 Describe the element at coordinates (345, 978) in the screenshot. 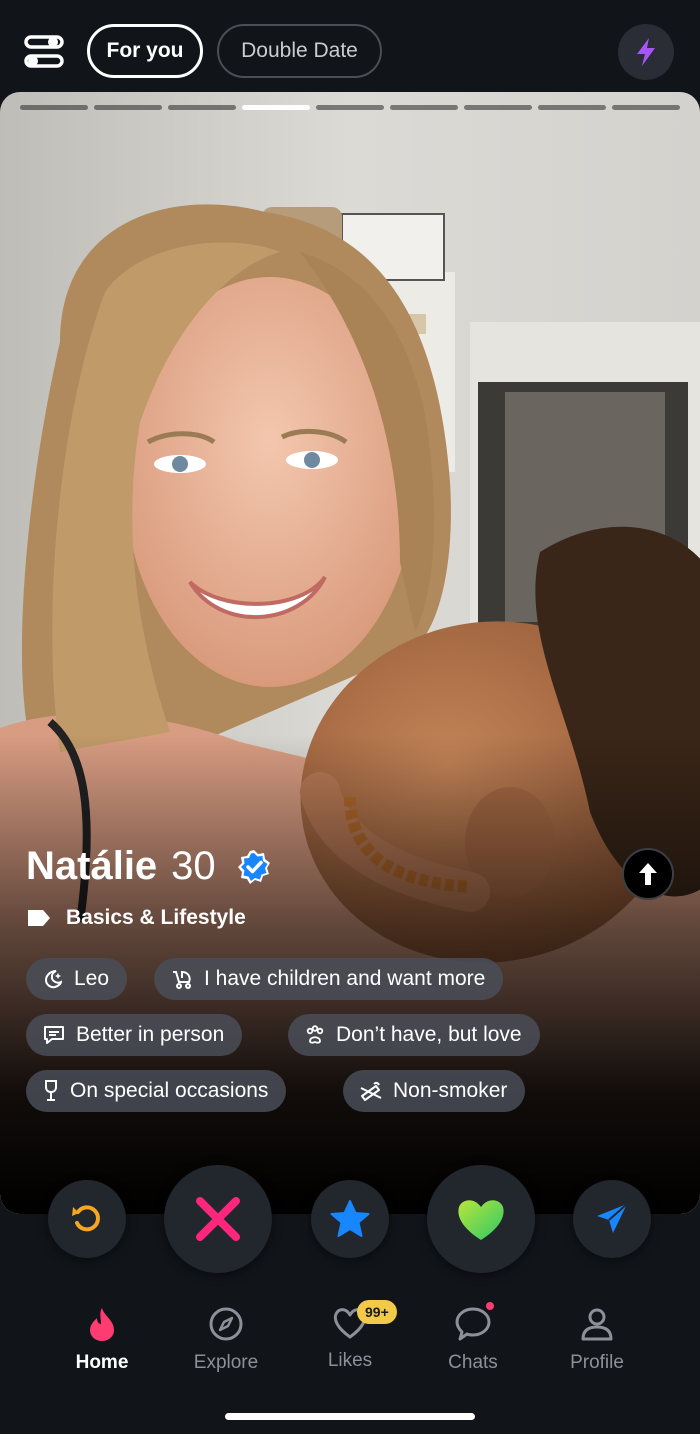

I see `chip-label: I have children and want more` at that location.